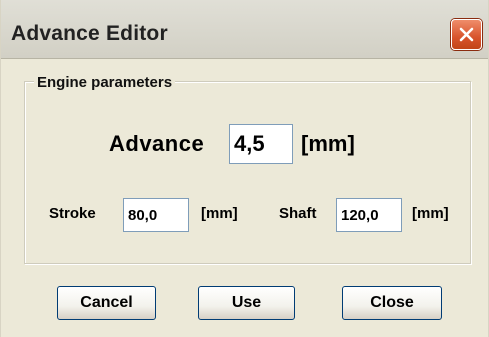 This screenshot has height=337, width=489. Describe the element at coordinates (156, 215) in the screenshot. I see `stroke-input` at that location.